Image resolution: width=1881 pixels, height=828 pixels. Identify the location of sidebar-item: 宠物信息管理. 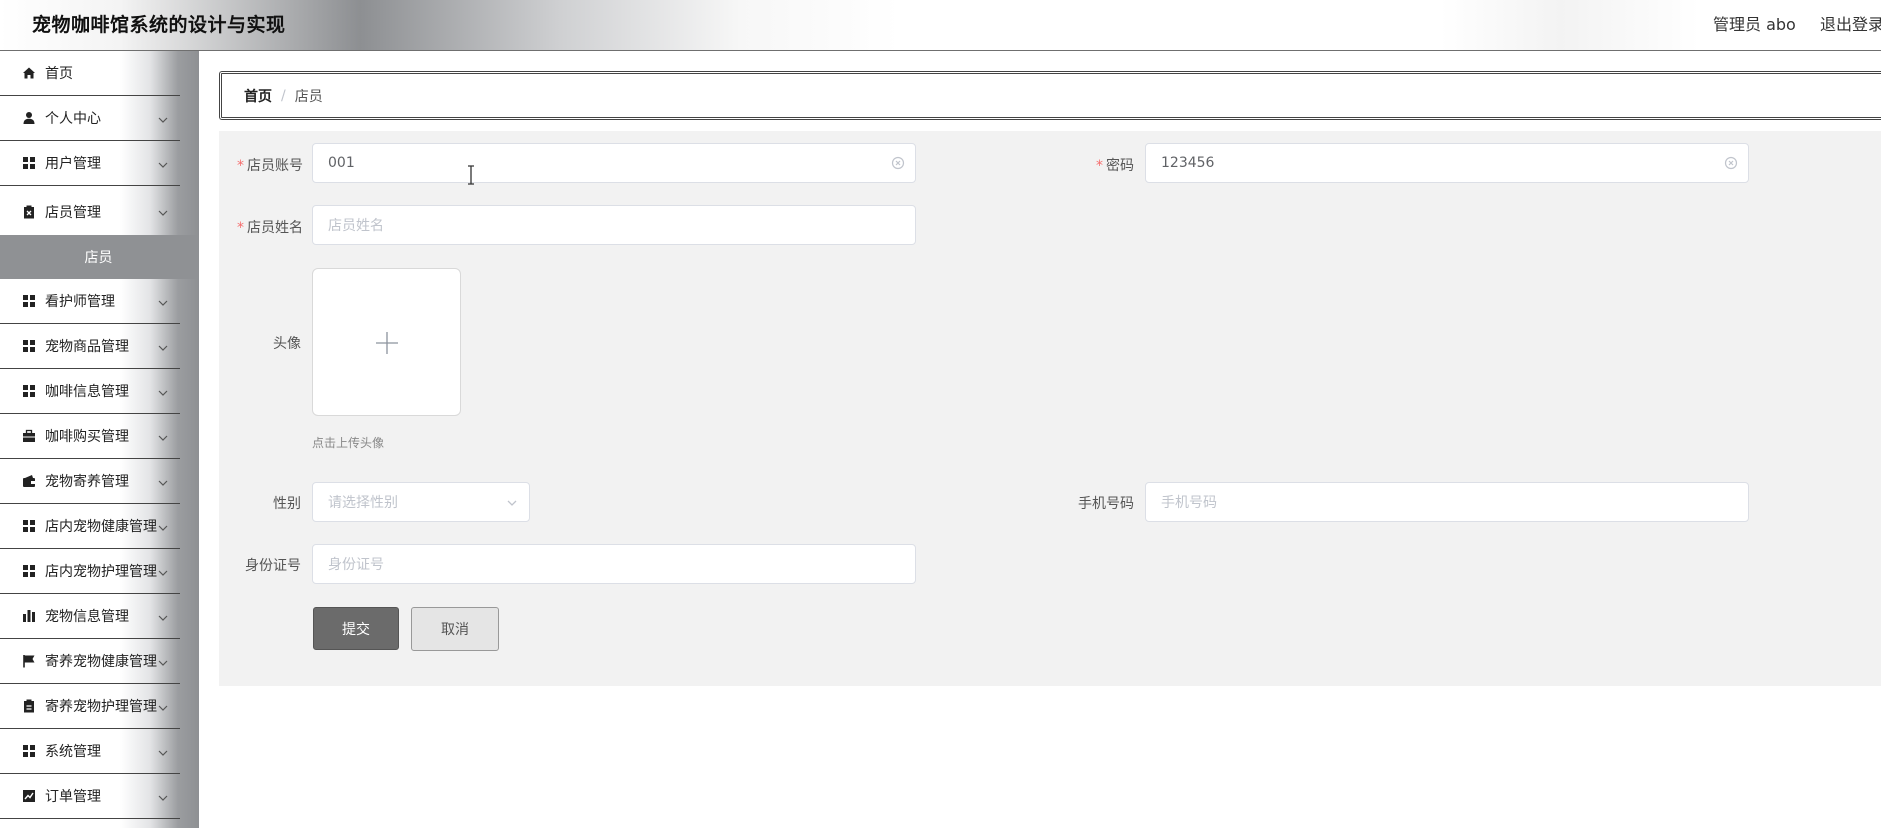
(90, 616).